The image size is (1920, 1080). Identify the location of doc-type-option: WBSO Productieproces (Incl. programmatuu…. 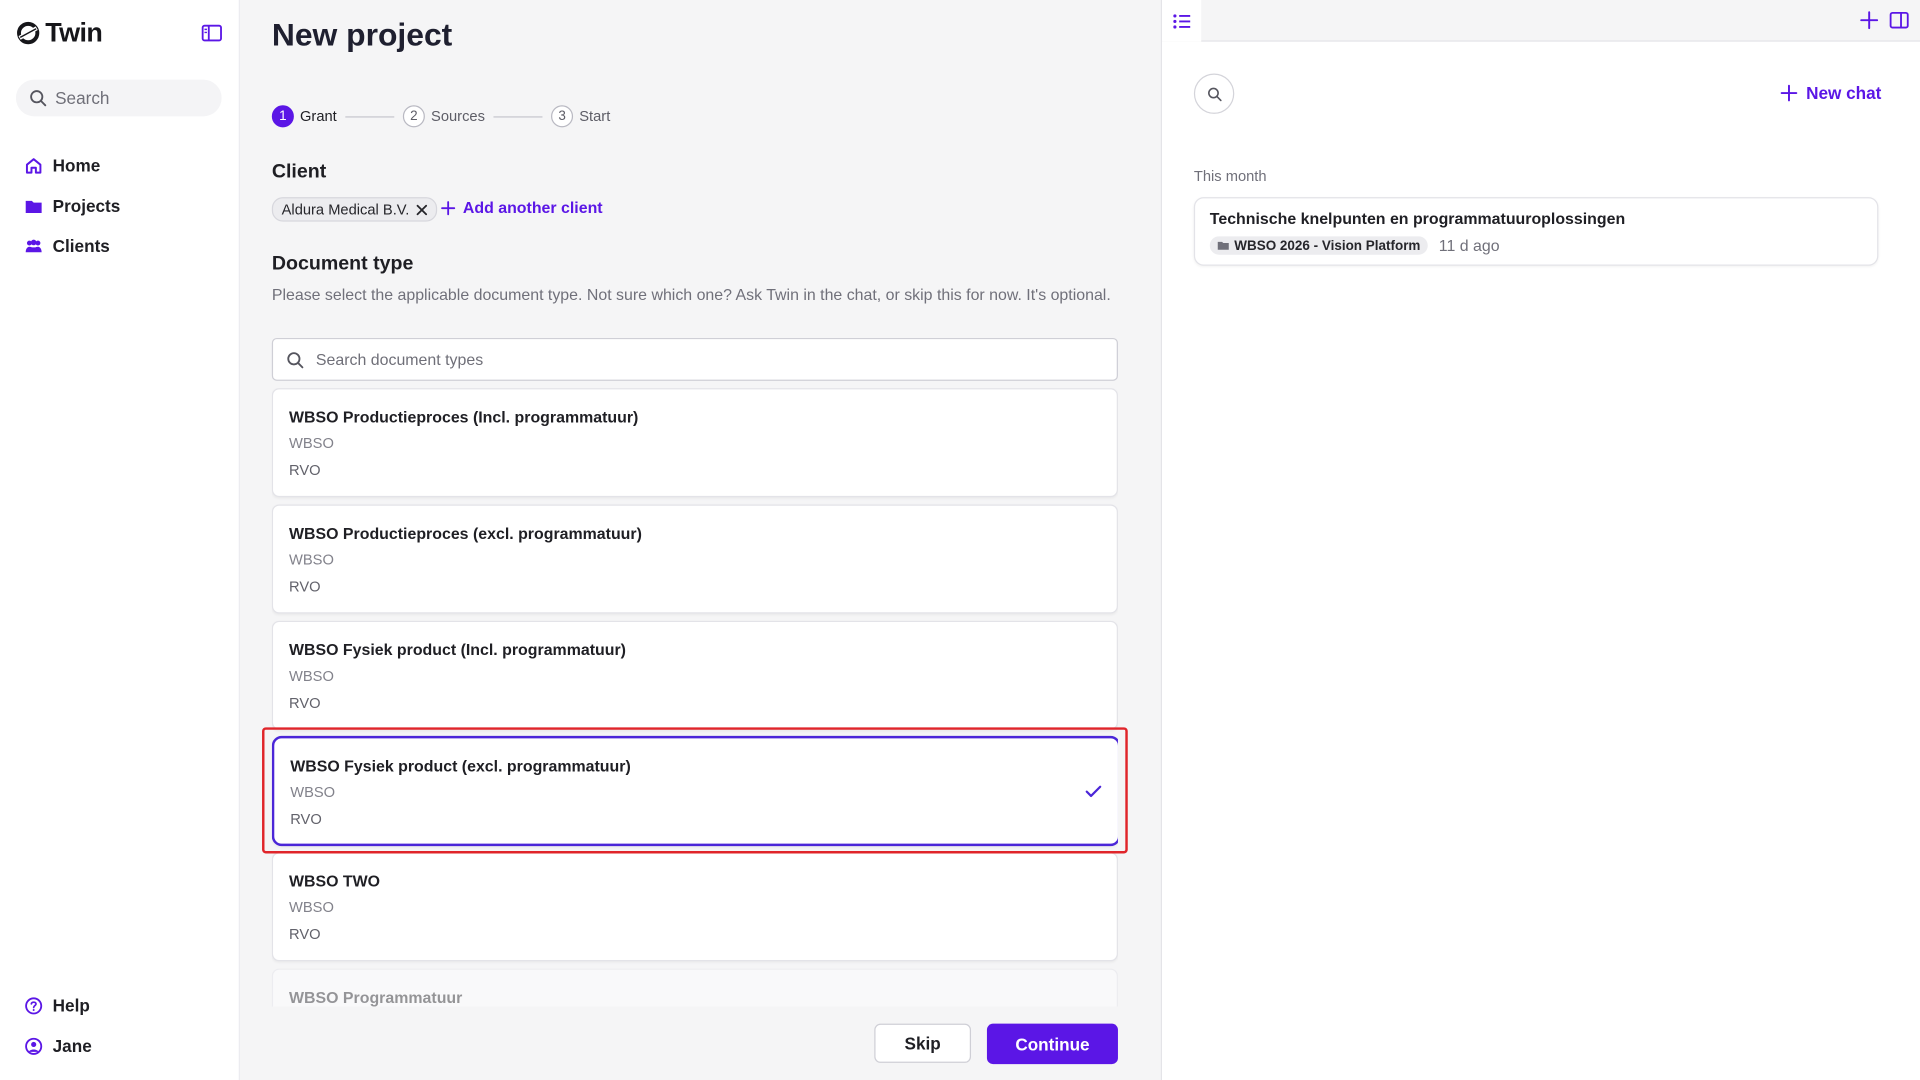
(694, 443).